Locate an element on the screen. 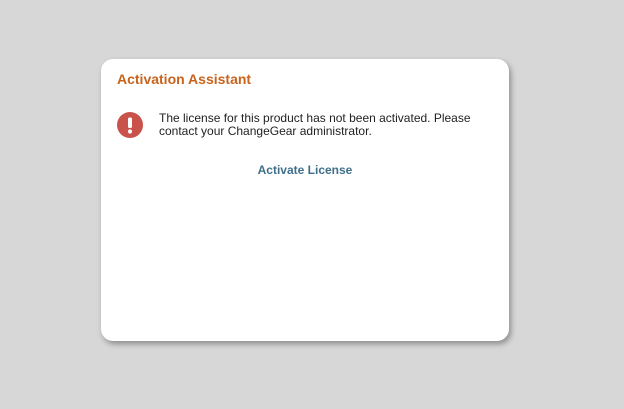  exclamation-circle-icon is located at coordinates (130, 125).